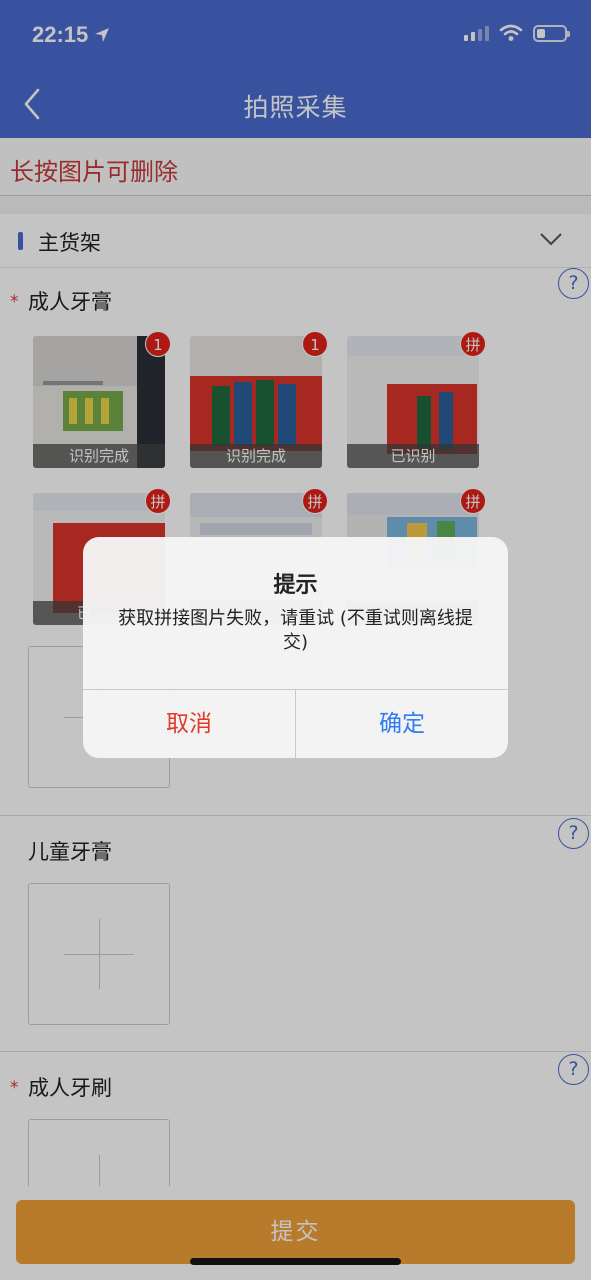  I want to click on alert-dialog: 提示 获取拼接图片失败，请重试 (不重试则离线提交) 取消 确定, so click(295, 647).